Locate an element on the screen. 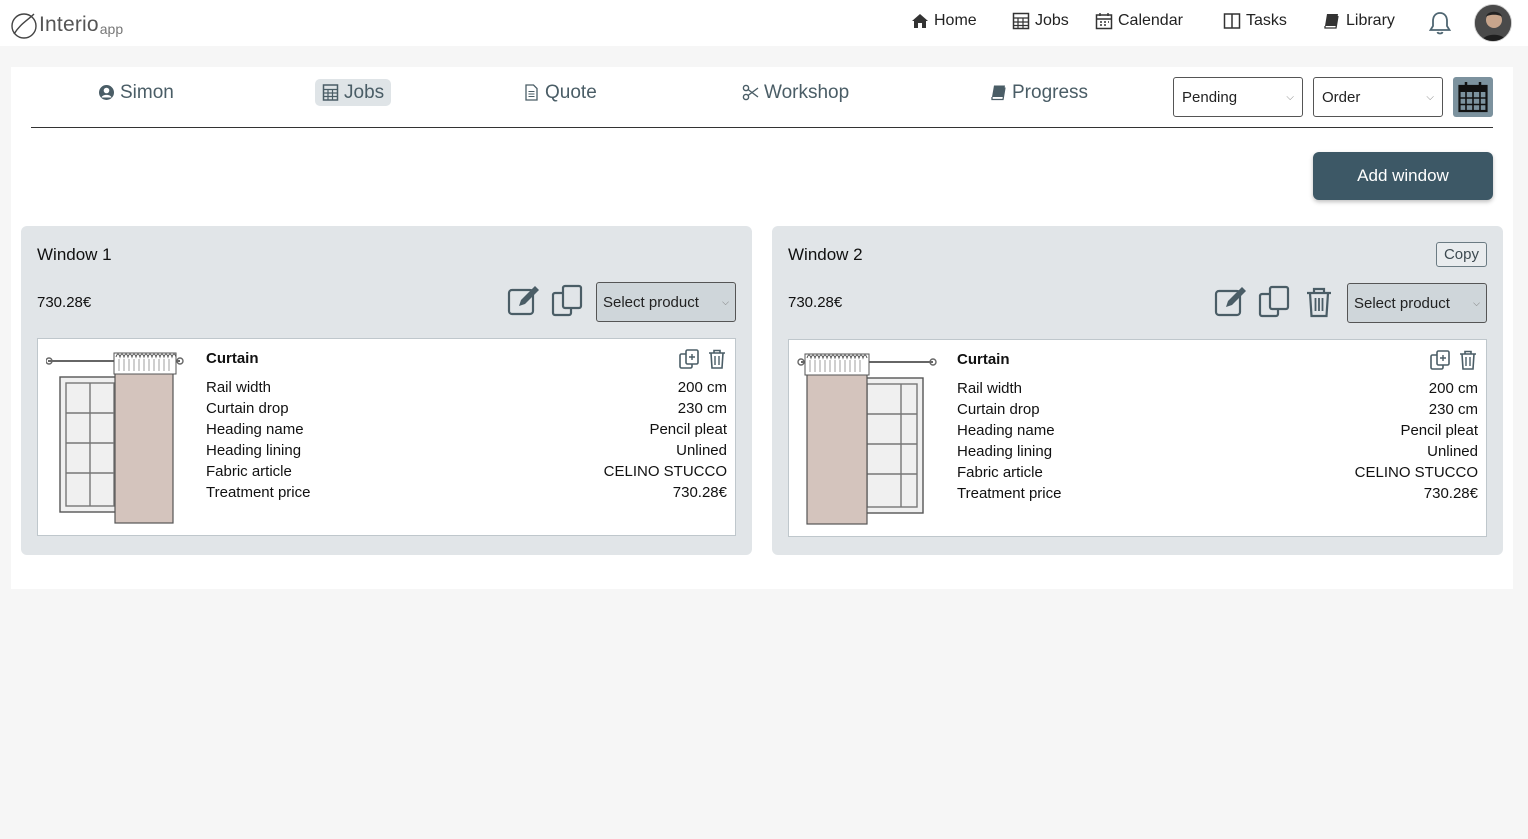 The width and height of the screenshot is (1528, 839). document-icon is located at coordinates (531, 92).